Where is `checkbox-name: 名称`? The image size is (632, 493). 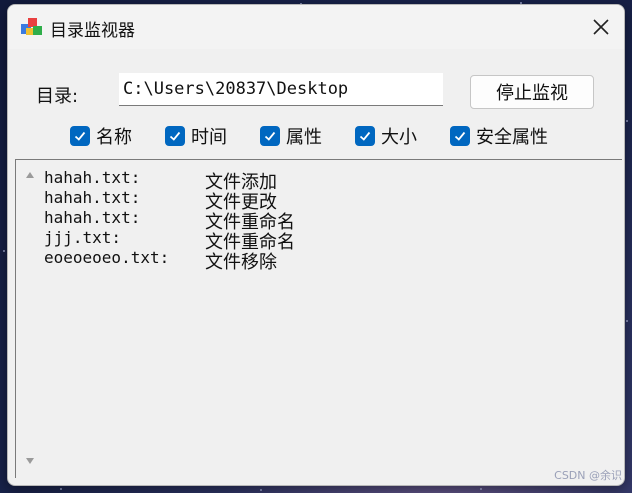 checkbox-name: 名称 is located at coordinates (101, 136).